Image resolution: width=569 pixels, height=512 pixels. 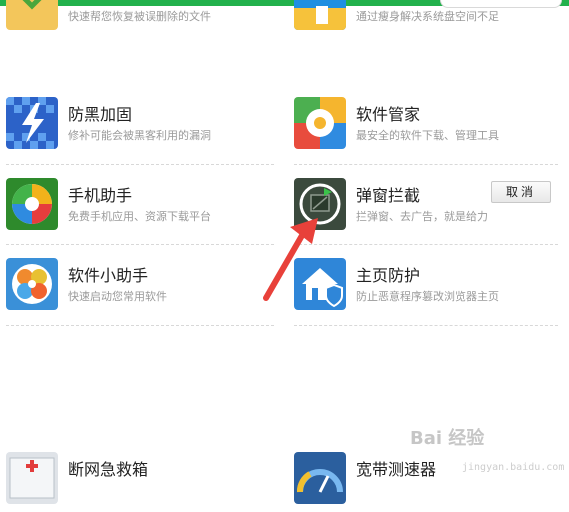 I want to click on tool-speed-test: 宽带测速器, so click(x=429, y=482).